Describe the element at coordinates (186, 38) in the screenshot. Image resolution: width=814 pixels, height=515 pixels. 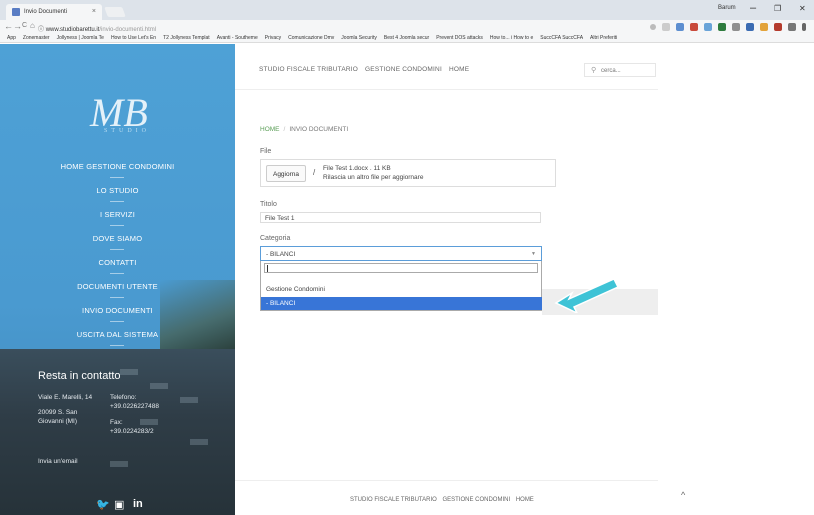
I see `bookmark-item: T2 Jollyness Templat` at that location.